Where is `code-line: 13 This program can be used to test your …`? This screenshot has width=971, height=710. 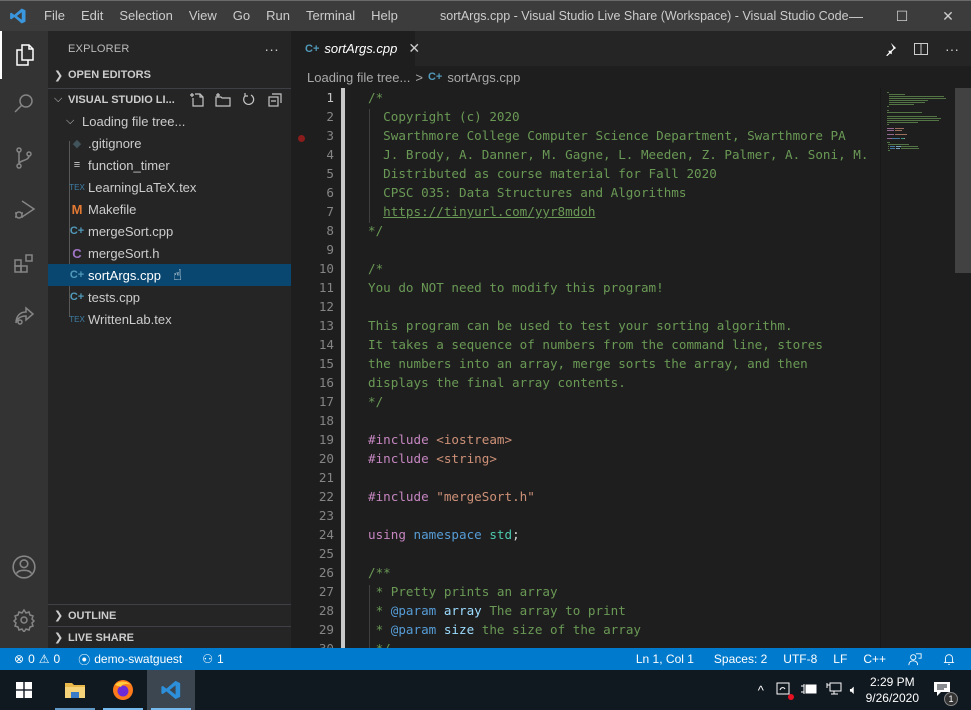 code-line: 13 This program can be used to test your … is located at coordinates (558, 325).